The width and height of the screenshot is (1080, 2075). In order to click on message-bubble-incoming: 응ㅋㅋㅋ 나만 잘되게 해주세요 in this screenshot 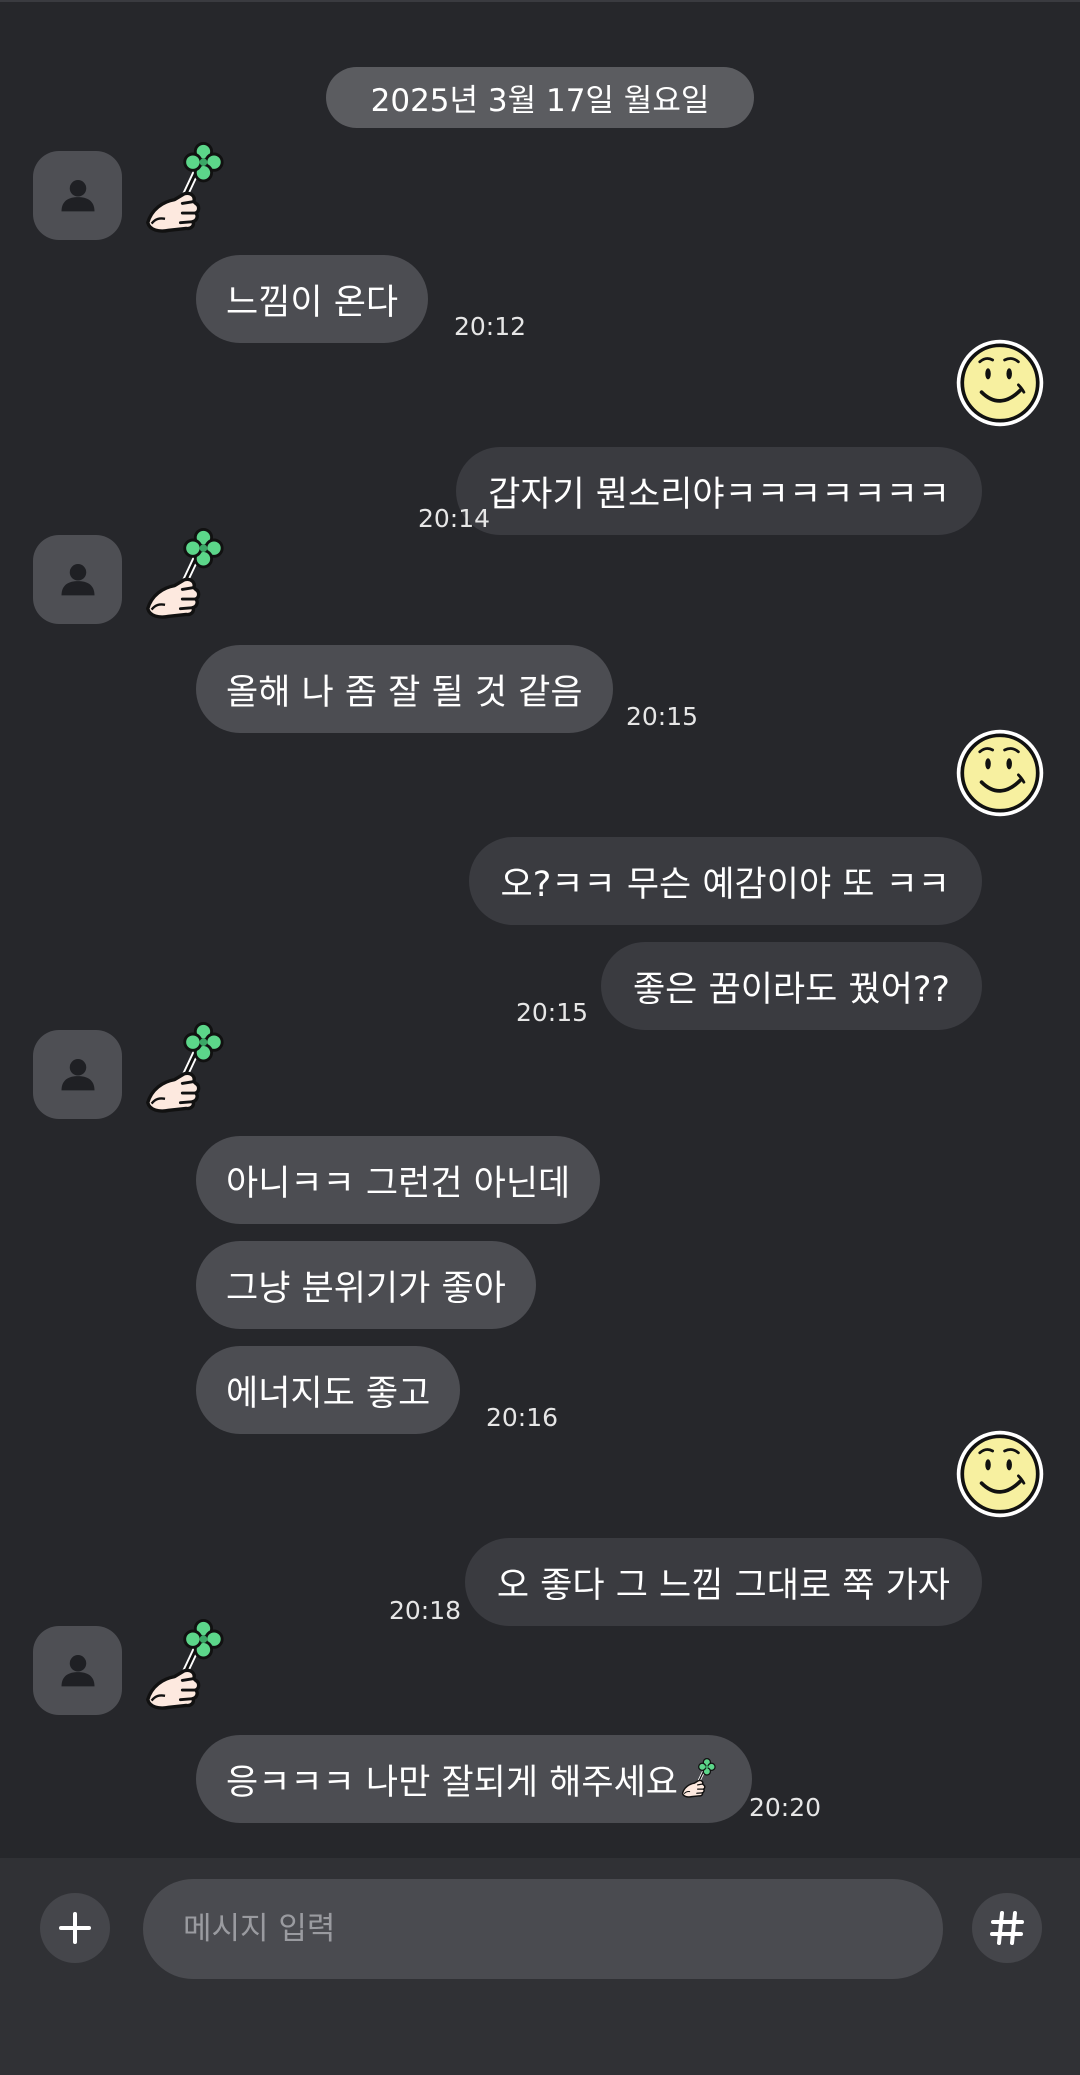, I will do `click(474, 1779)`.